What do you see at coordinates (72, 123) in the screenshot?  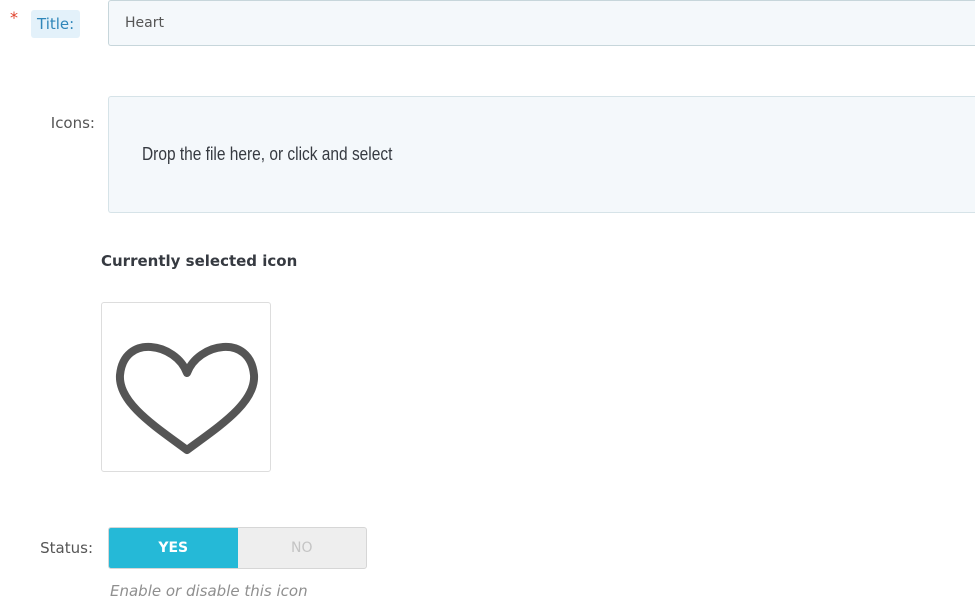 I see `icons-label: Icons:` at bounding box center [72, 123].